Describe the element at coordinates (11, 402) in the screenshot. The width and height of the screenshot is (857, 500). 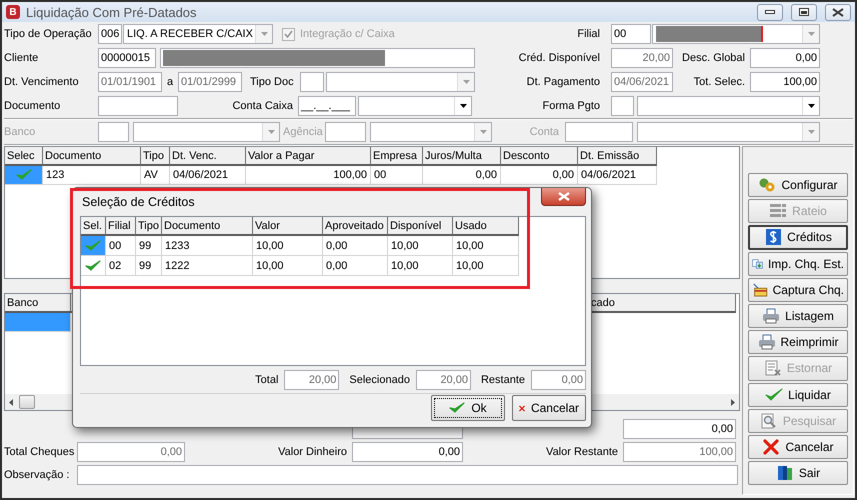
I see `scroll-left-icon` at that location.